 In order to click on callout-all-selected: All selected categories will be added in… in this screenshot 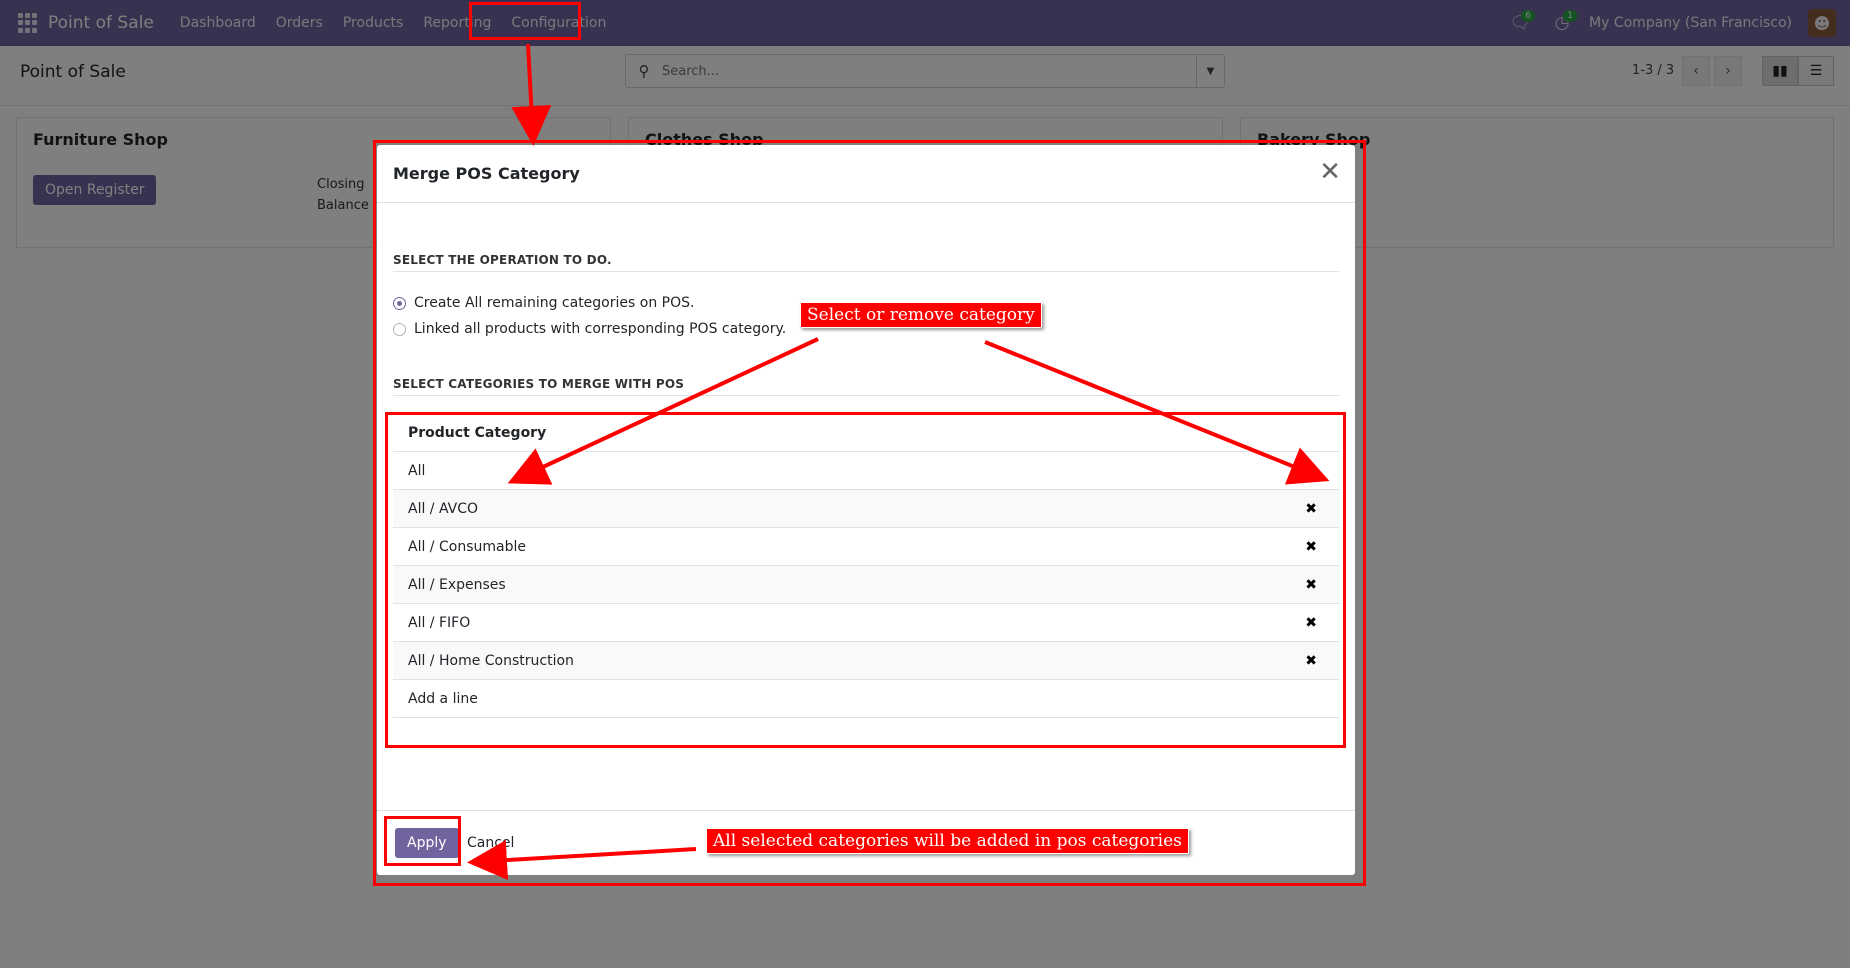, I will do `click(947, 841)`.